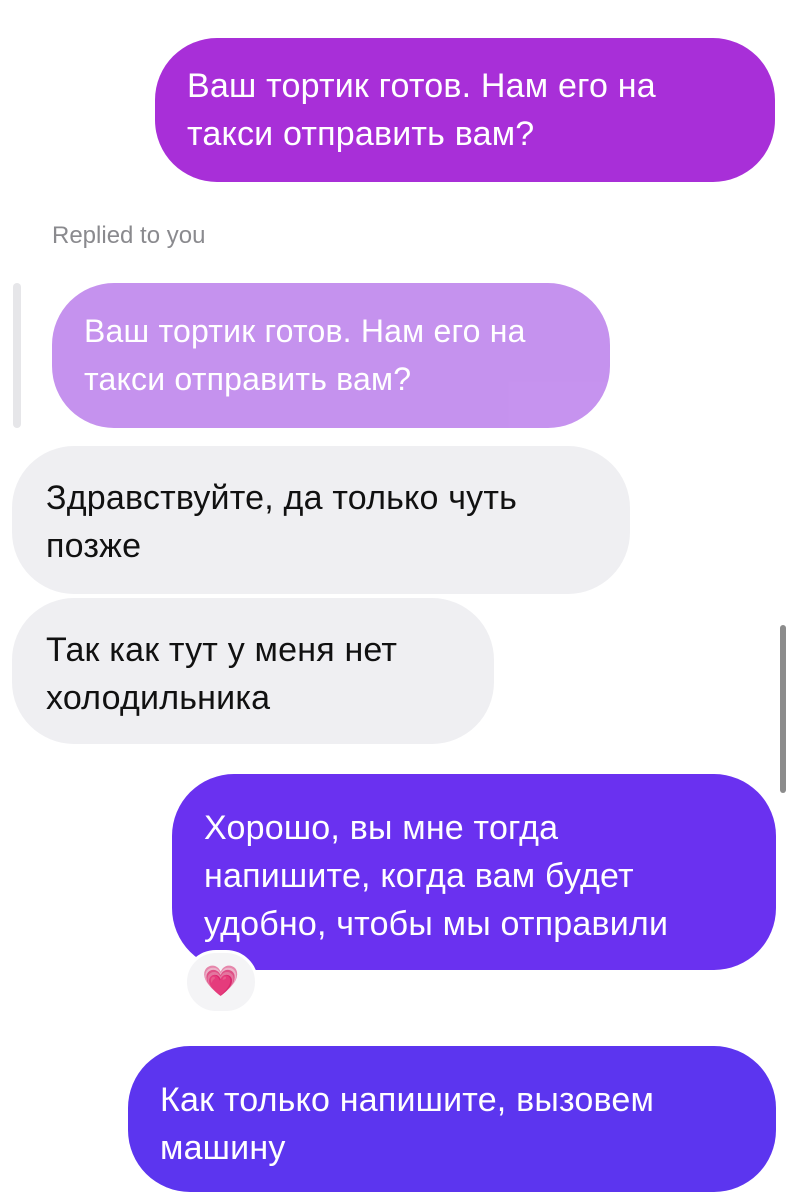 The height and width of the screenshot is (1200, 794). Describe the element at coordinates (321, 520) in the screenshot. I see `incoming-message-bubble: Здравствуйте, да только чуть позже` at that location.